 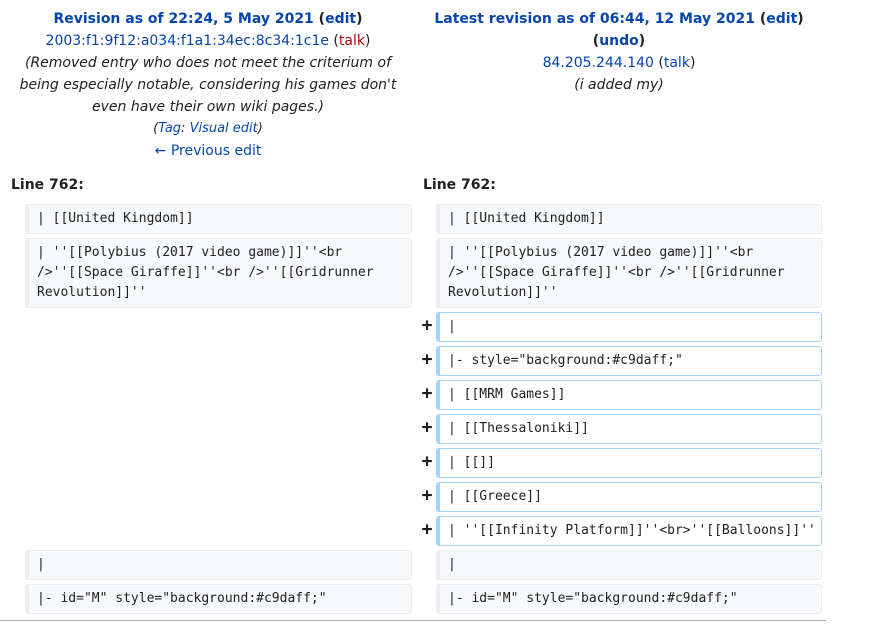 I want to click on diff-context-old: |, so click(x=218, y=565).